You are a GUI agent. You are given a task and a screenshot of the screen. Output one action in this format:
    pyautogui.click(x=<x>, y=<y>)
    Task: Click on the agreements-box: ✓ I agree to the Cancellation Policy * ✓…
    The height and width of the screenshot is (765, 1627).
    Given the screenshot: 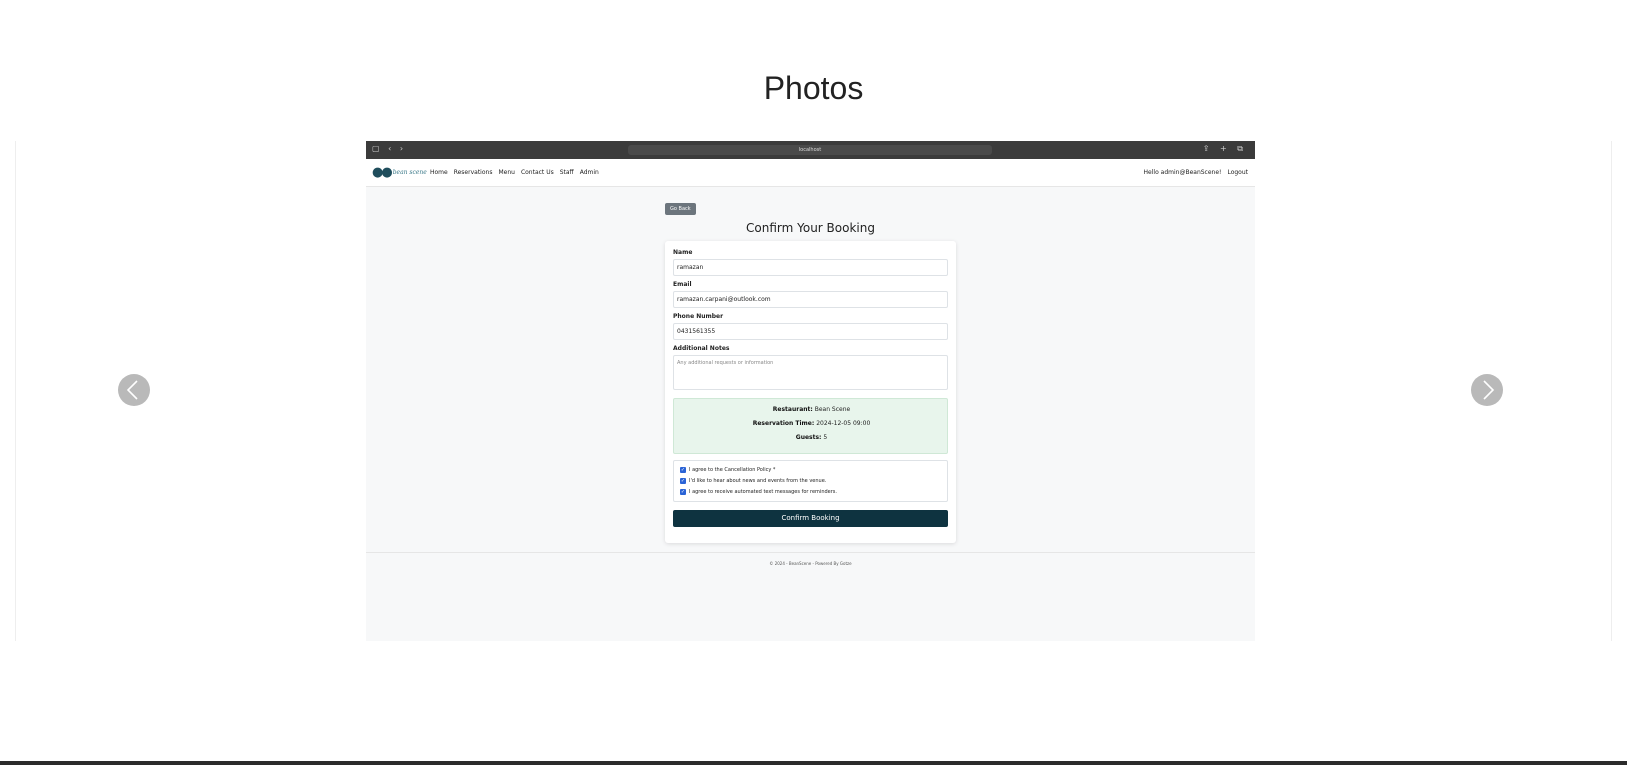 What is the action you would take?
    pyautogui.click(x=810, y=481)
    